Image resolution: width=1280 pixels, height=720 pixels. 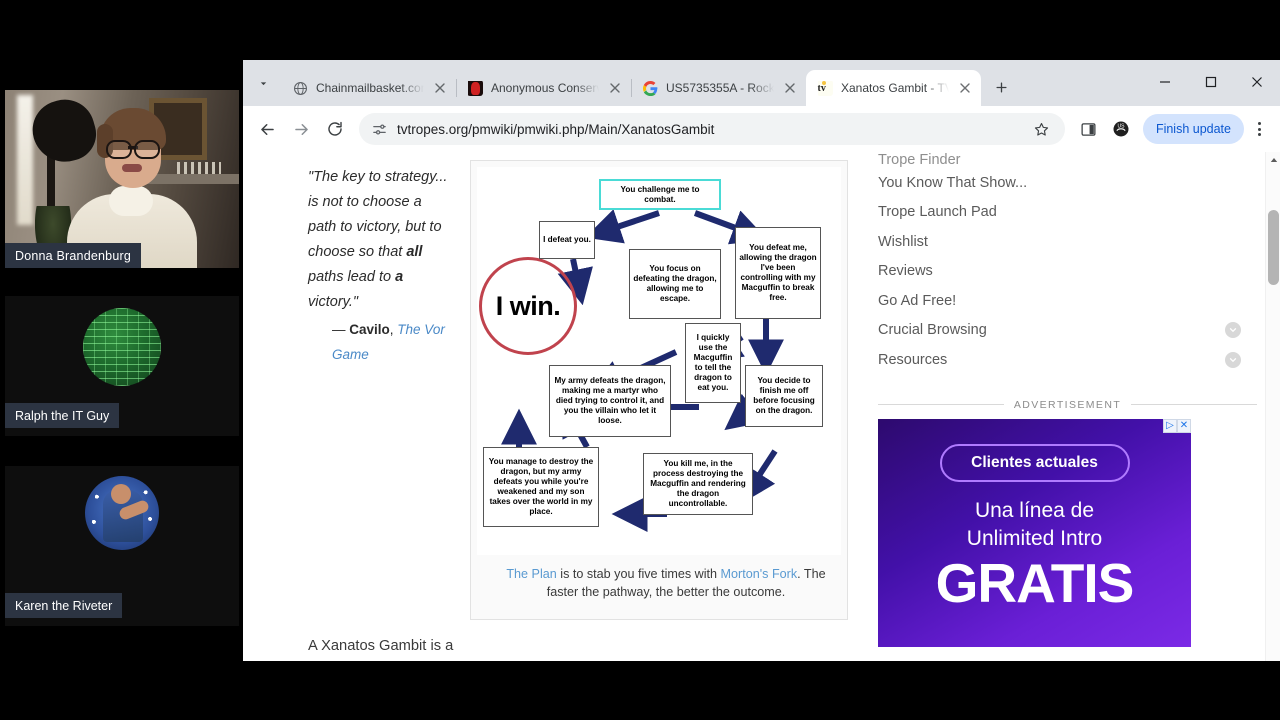 I want to click on sidebar-item-label: Reviews, so click(x=905, y=271).